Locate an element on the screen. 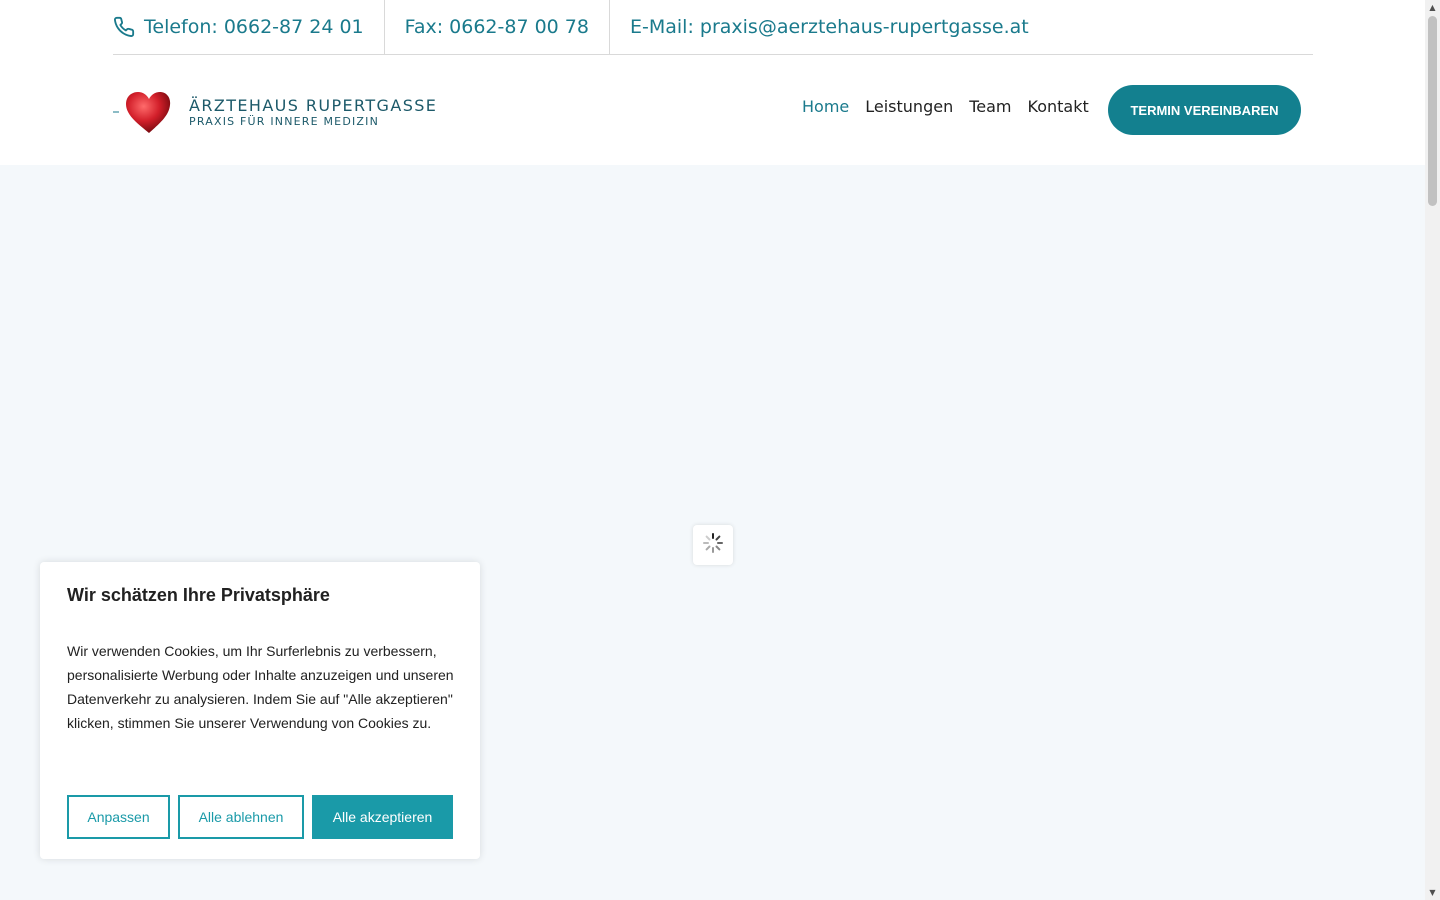  fax-contact: Fax: 0662-87 00 78 is located at coordinates (497, 27).